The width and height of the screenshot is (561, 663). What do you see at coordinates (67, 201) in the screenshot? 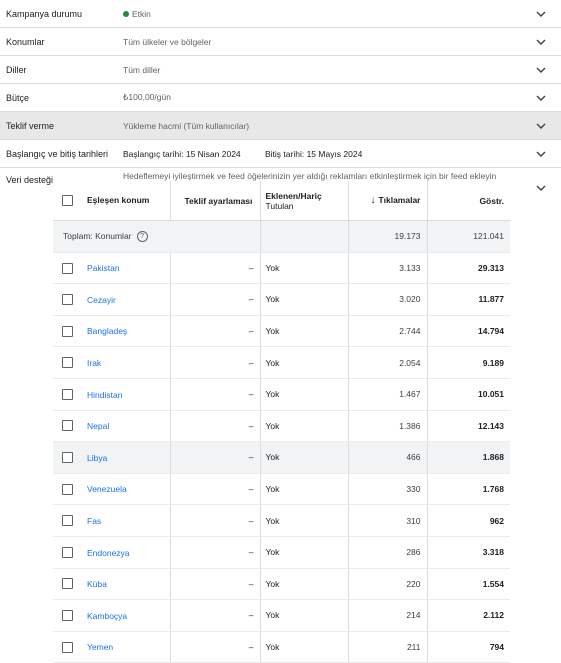
I see `select-all-checkbox` at bounding box center [67, 201].